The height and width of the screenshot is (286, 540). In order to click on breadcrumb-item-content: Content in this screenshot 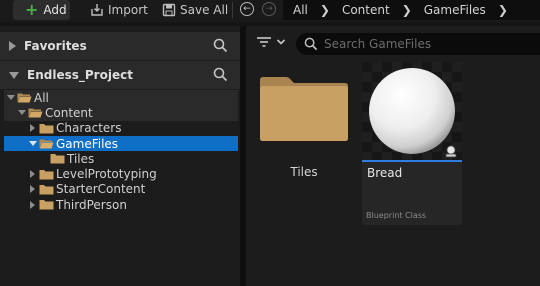, I will do `click(366, 10)`.